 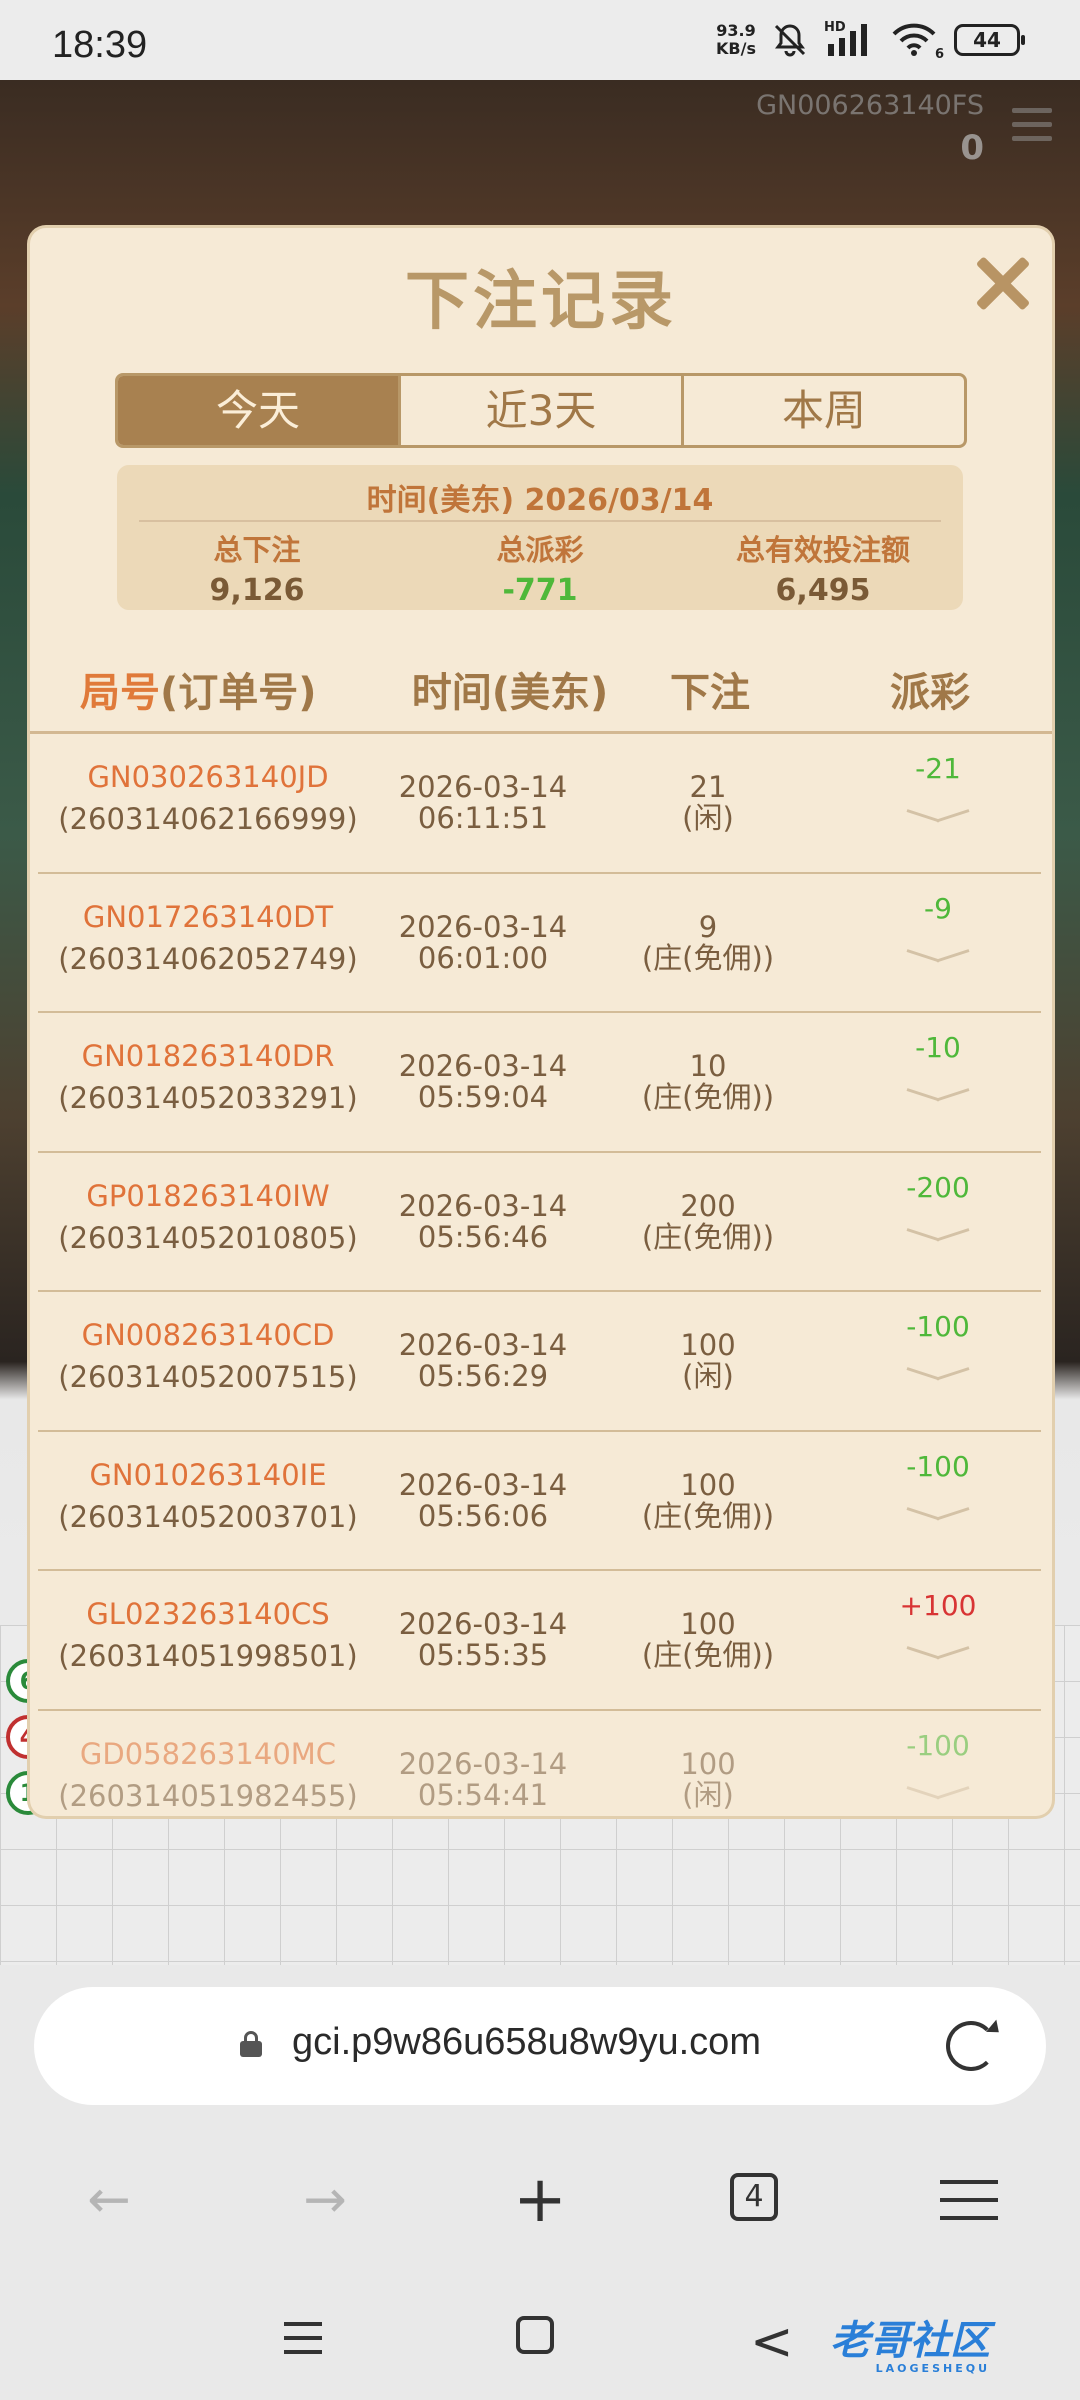 I want to click on round-id: GL023263140CS, so click(x=208, y=1614).